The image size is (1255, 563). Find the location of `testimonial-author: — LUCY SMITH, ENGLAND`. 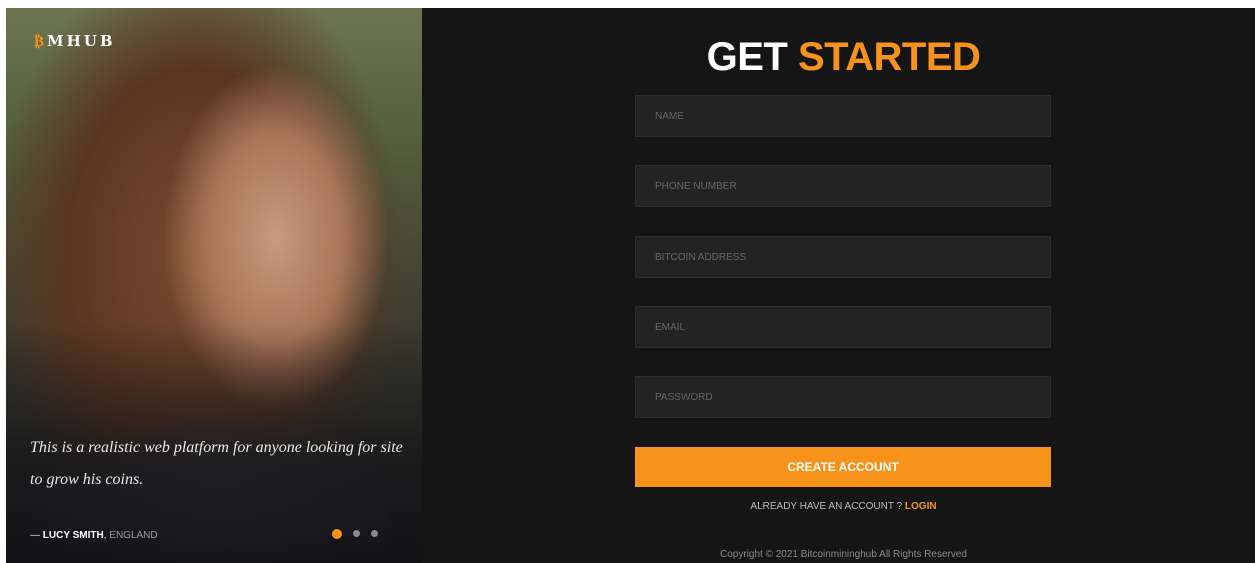

testimonial-author: — LUCY SMITH, ENGLAND is located at coordinates (94, 535).